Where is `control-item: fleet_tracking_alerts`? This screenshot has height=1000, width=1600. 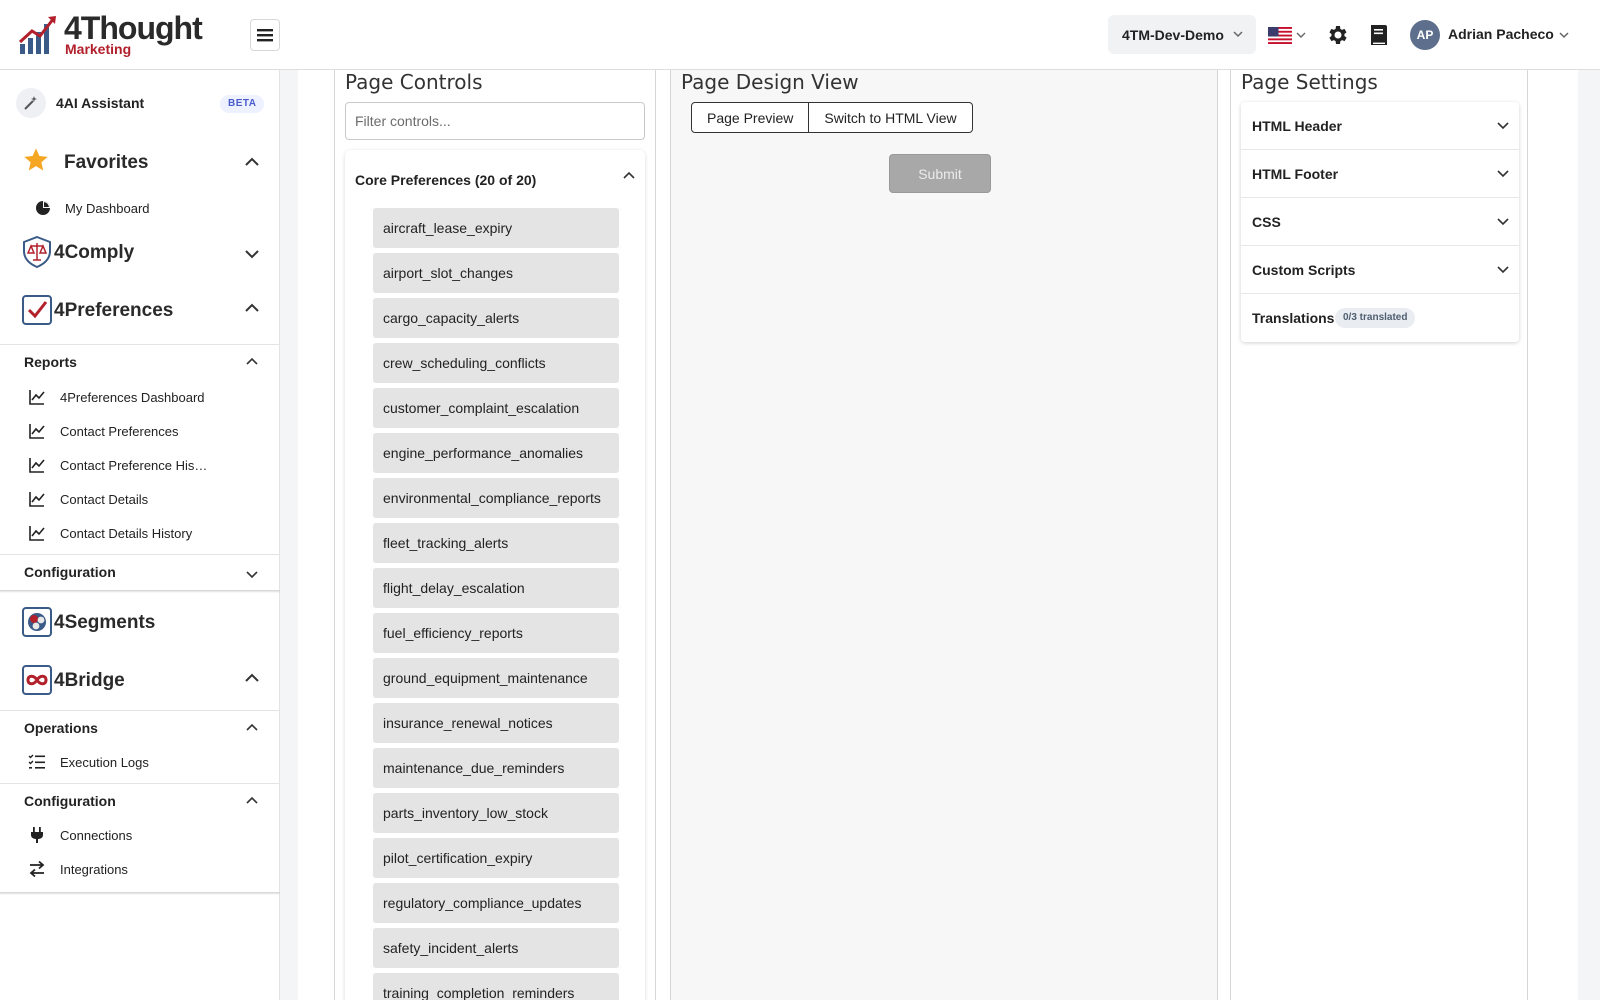
control-item: fleet_tracking_alerts is located at coordinates (496, 543).